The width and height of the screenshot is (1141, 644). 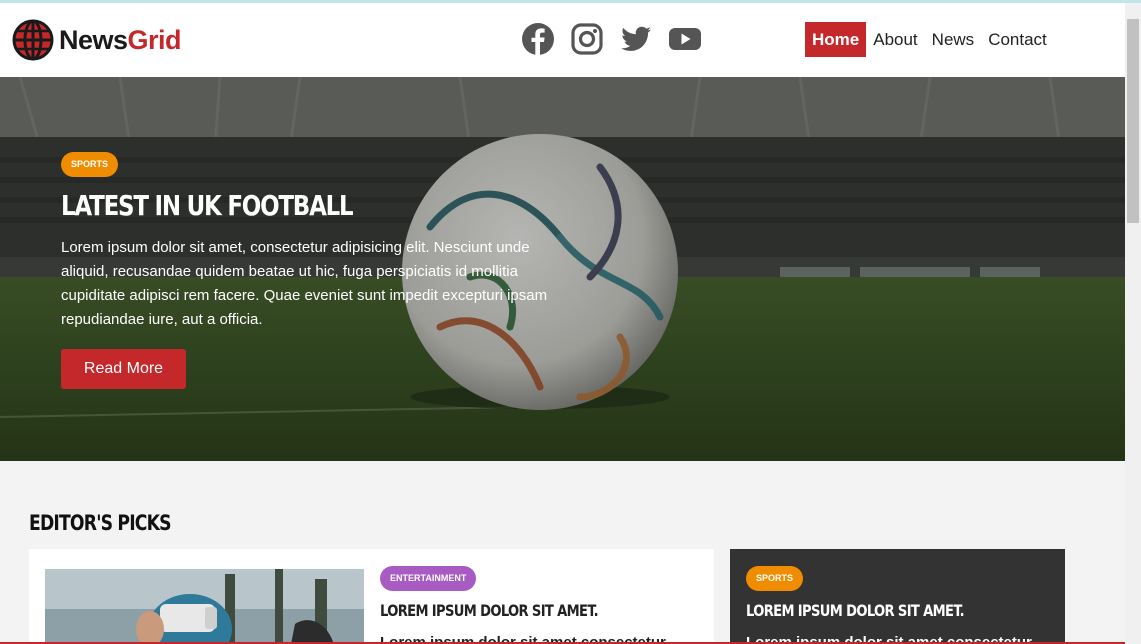 What do you see at coordinates (123, 369) in the screenshot?
I see `read-more-button: Read More` at bounding box center [123, 369].